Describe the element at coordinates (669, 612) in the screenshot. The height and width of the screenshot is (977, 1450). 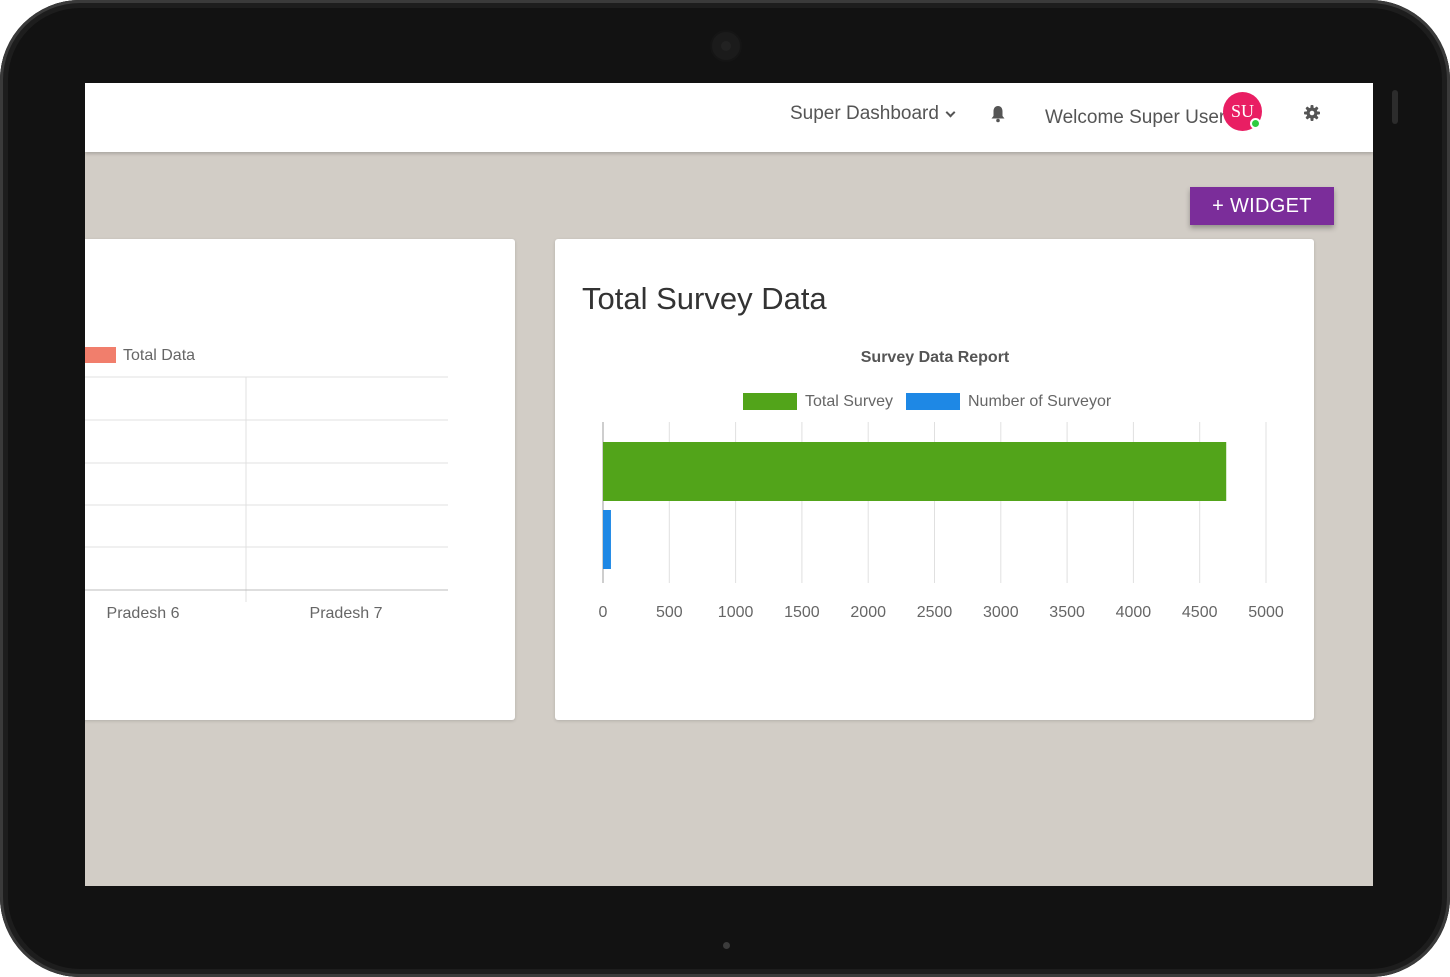
I see `x-tick-label: 500` at that location.